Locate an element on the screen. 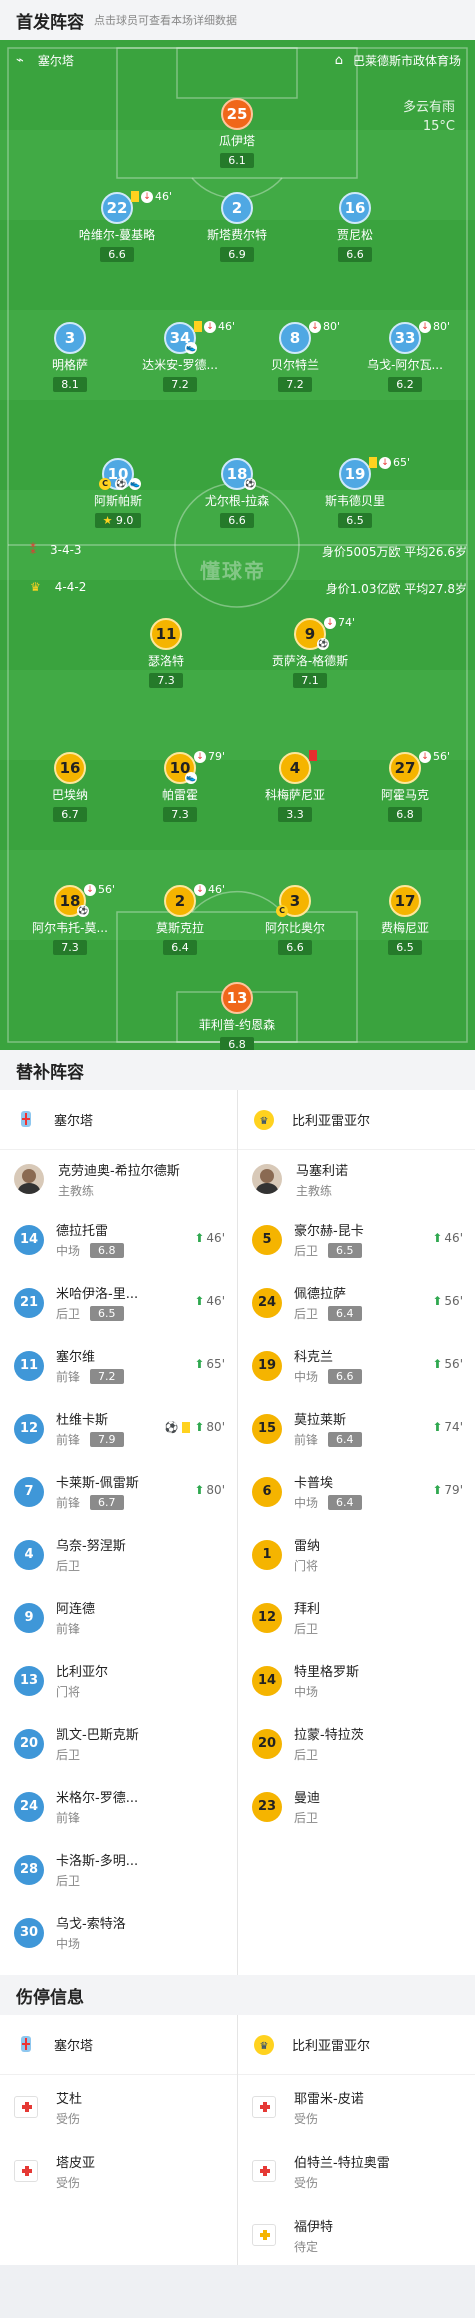 This screenshot has width=475, height=2318. sub-in-minute: 79' is located at coordinates (453, 1490).